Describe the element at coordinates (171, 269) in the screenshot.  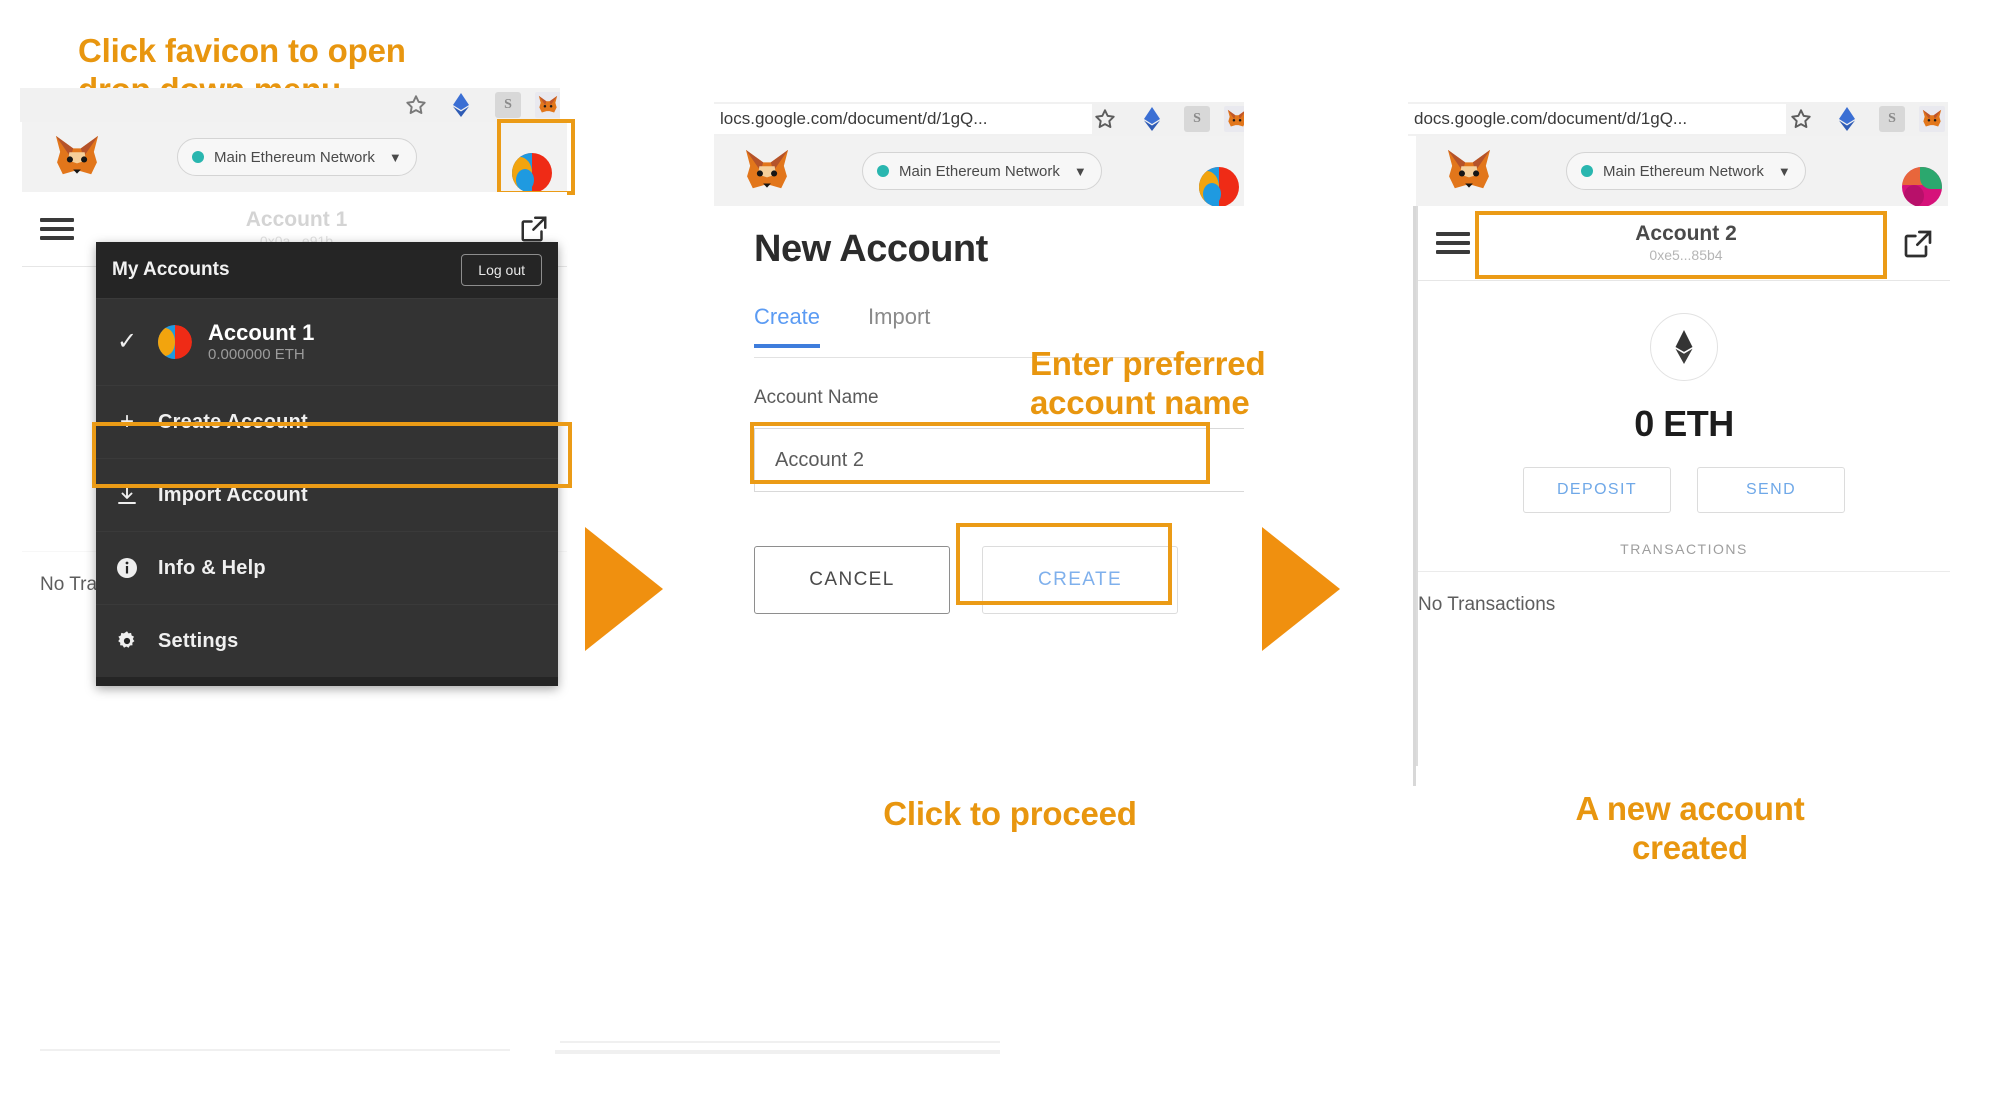
I see `dropdown-title-left: My Accounts` at that location.